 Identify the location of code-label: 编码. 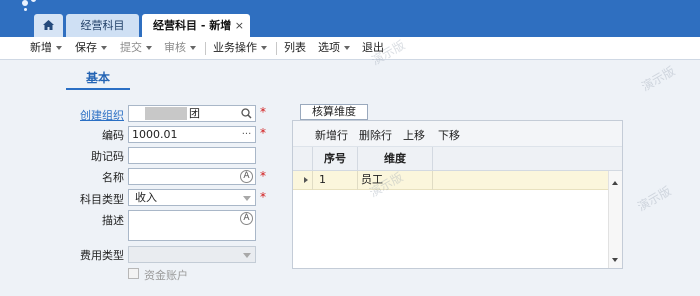
(113, 135).